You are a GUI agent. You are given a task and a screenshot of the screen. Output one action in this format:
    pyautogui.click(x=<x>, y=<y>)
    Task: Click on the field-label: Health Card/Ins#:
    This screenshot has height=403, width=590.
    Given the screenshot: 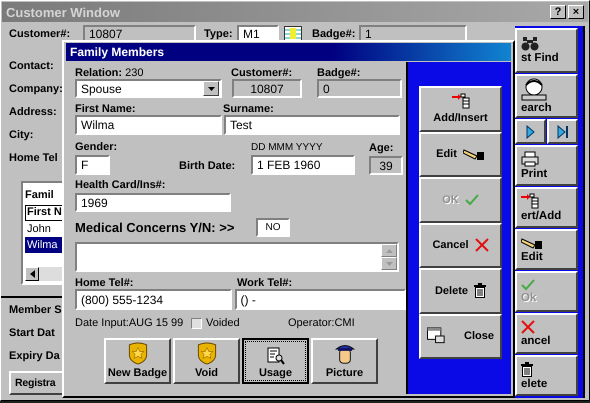 What is the action you would take?
    pyautogui.click(x=120, y=185)
    